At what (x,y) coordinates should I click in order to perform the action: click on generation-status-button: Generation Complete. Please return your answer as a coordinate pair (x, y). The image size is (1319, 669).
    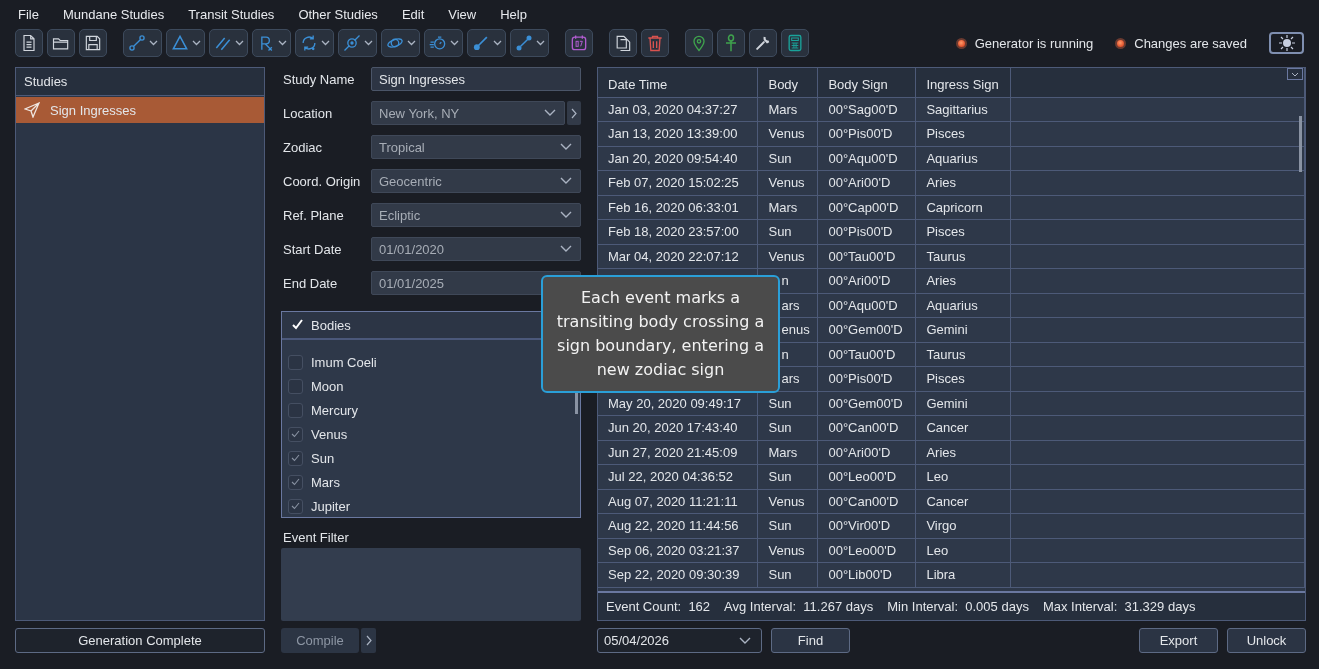
    Looking at the image, I should click on (140, 640).